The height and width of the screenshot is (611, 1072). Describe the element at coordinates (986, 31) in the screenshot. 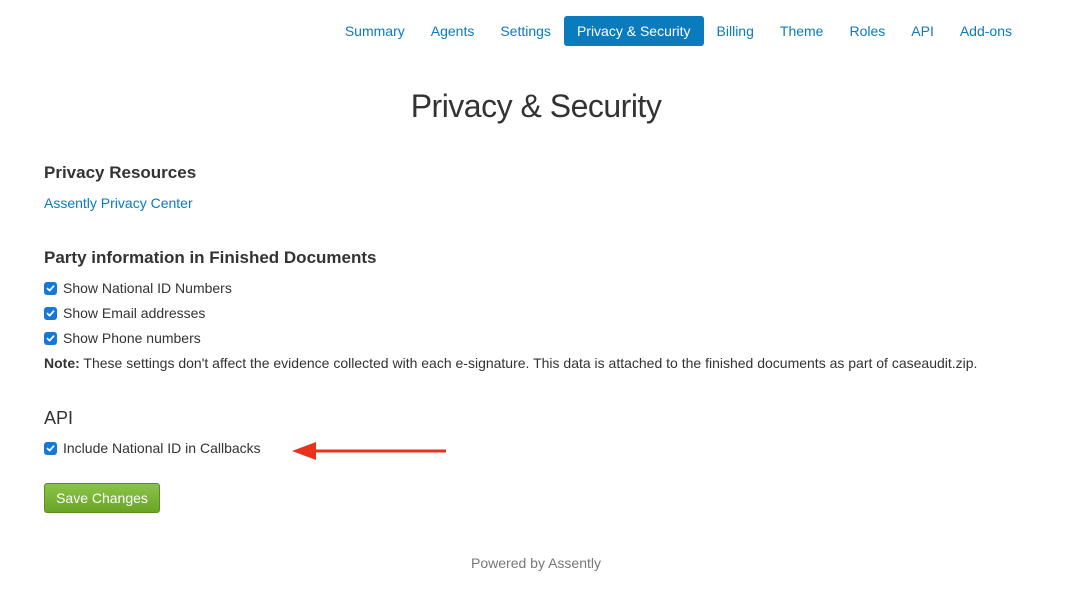

I see `nav-add-ons: Add-ons` at that location.